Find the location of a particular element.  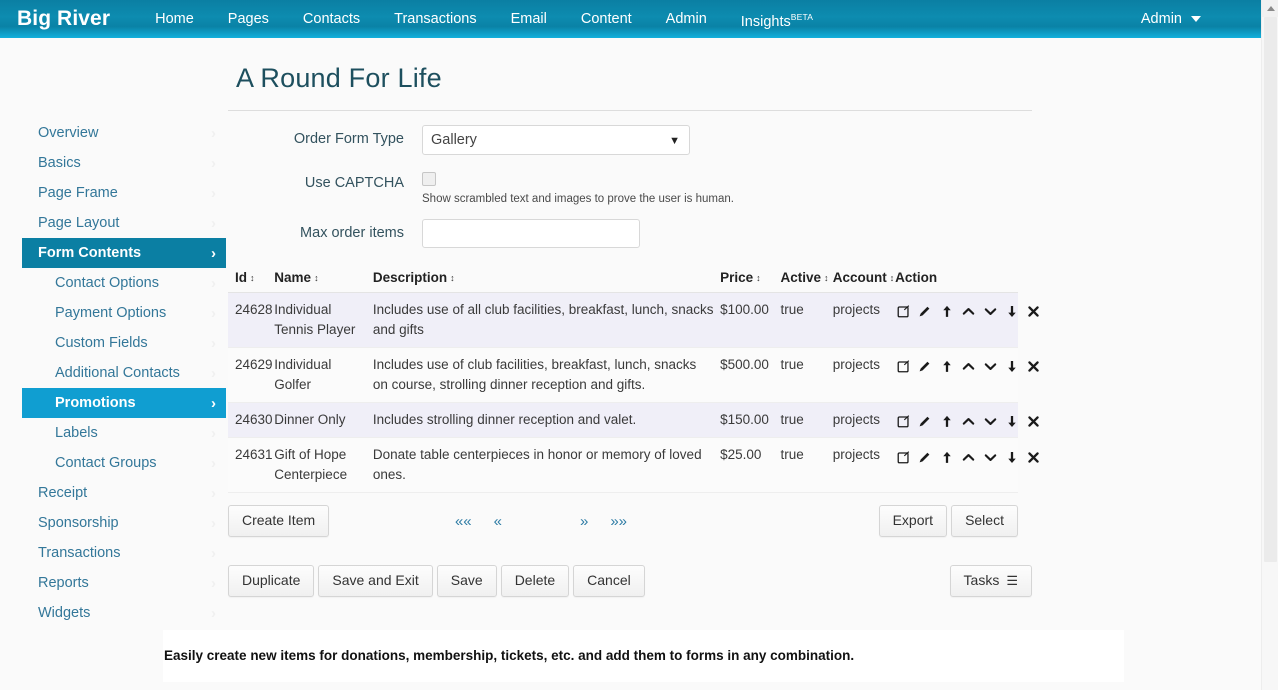

nav-link-pages: Pages is located at coordinates (248, 19).